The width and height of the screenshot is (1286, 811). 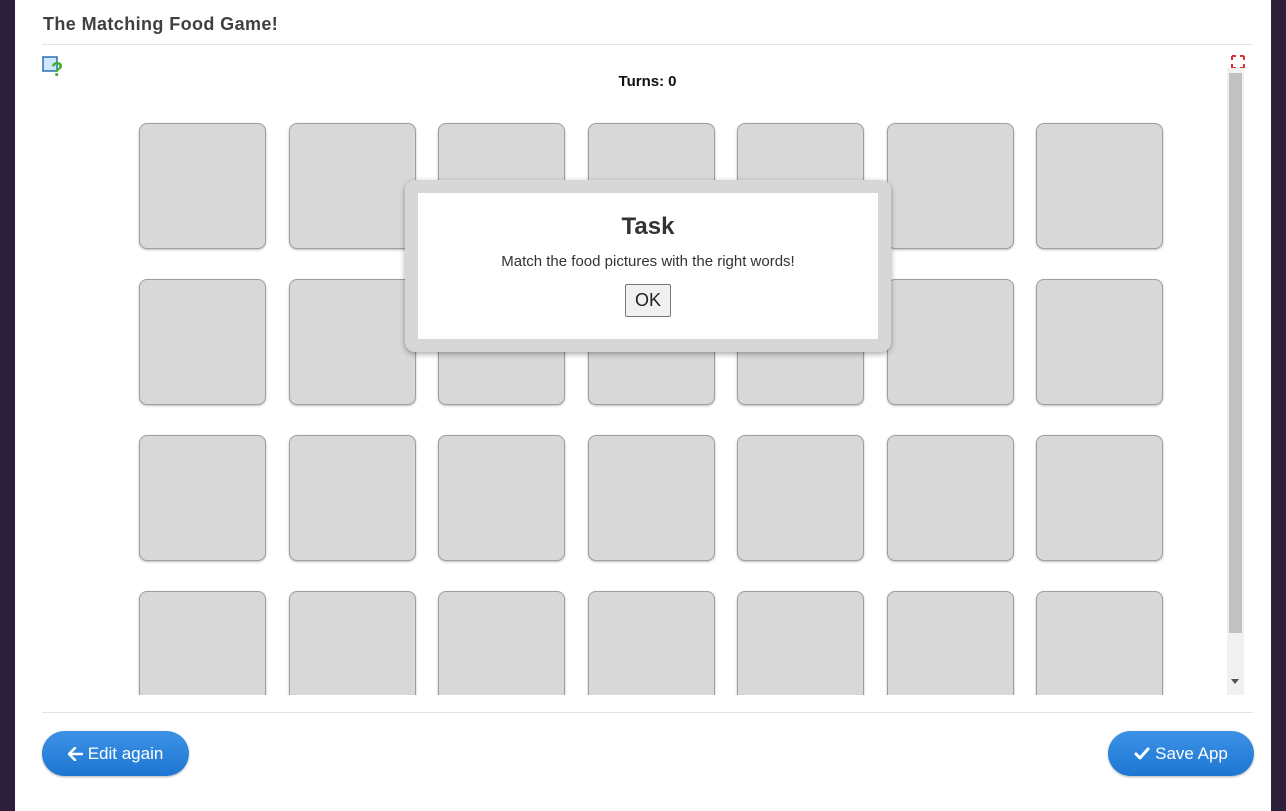 What do you see at coordinates (1238, 62) in the screenshot?
I see `fullscreen-icon` at bounding box center [1238, 62].